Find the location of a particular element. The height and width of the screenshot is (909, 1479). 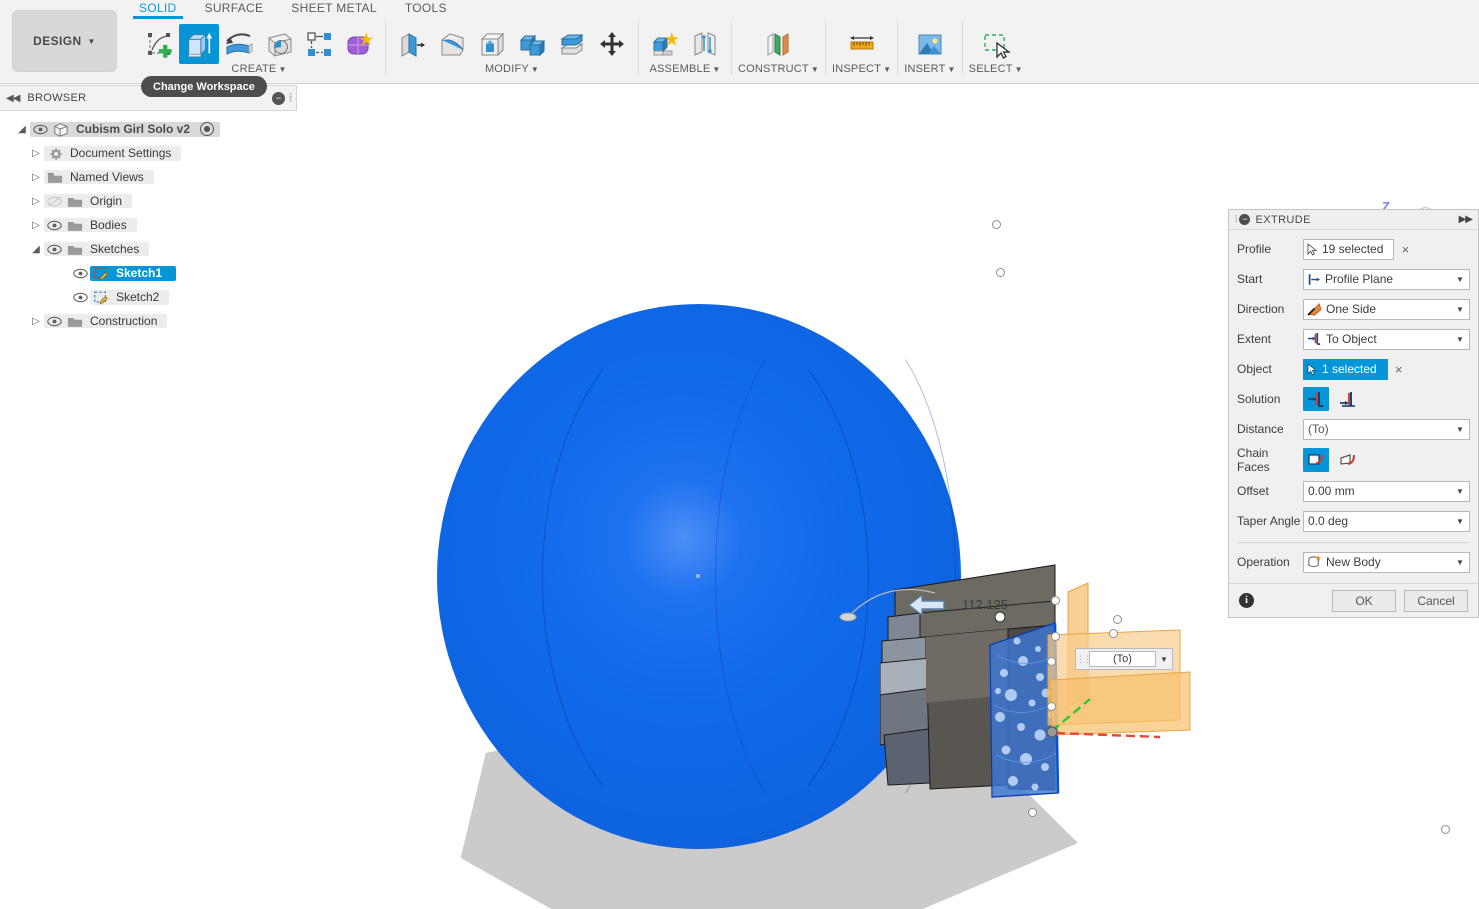

chain-faces-off-toggle is located at coordinates (1348, 460).